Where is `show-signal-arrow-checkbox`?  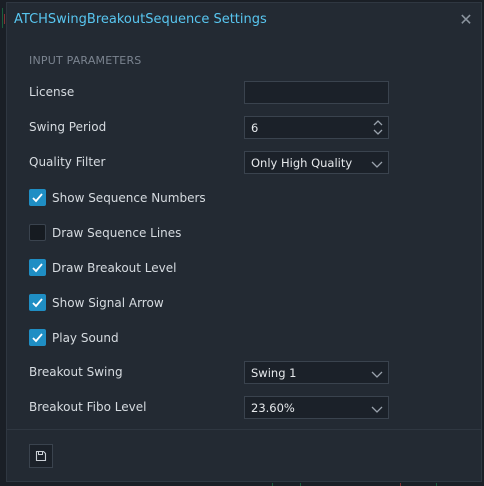 show-signal-arrow-checkbox is located at coordinates (37, 302).